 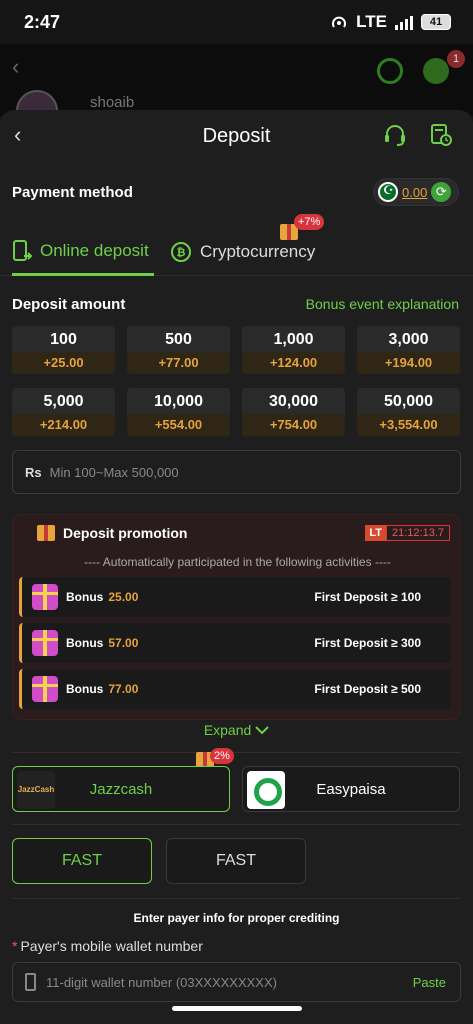 What do you see at coordinates (235, 643) in the screenshot?
I see `promotion-row: Bonus 57.00 First Deposit ≥ 300` at bounding box center [235, 643].